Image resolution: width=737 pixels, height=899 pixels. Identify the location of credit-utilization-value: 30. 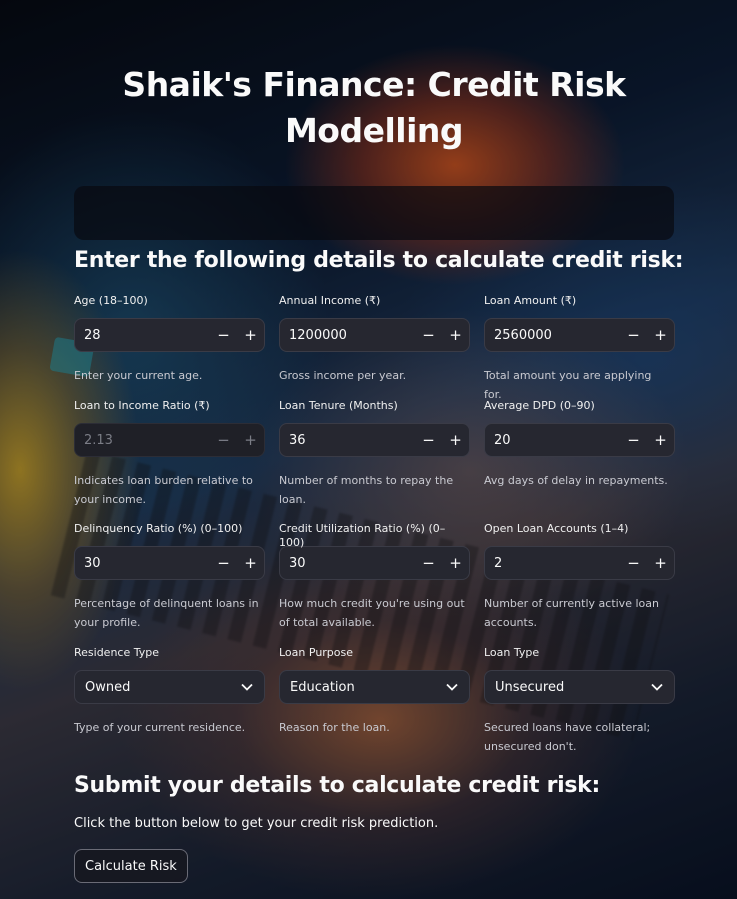
(347, 563).